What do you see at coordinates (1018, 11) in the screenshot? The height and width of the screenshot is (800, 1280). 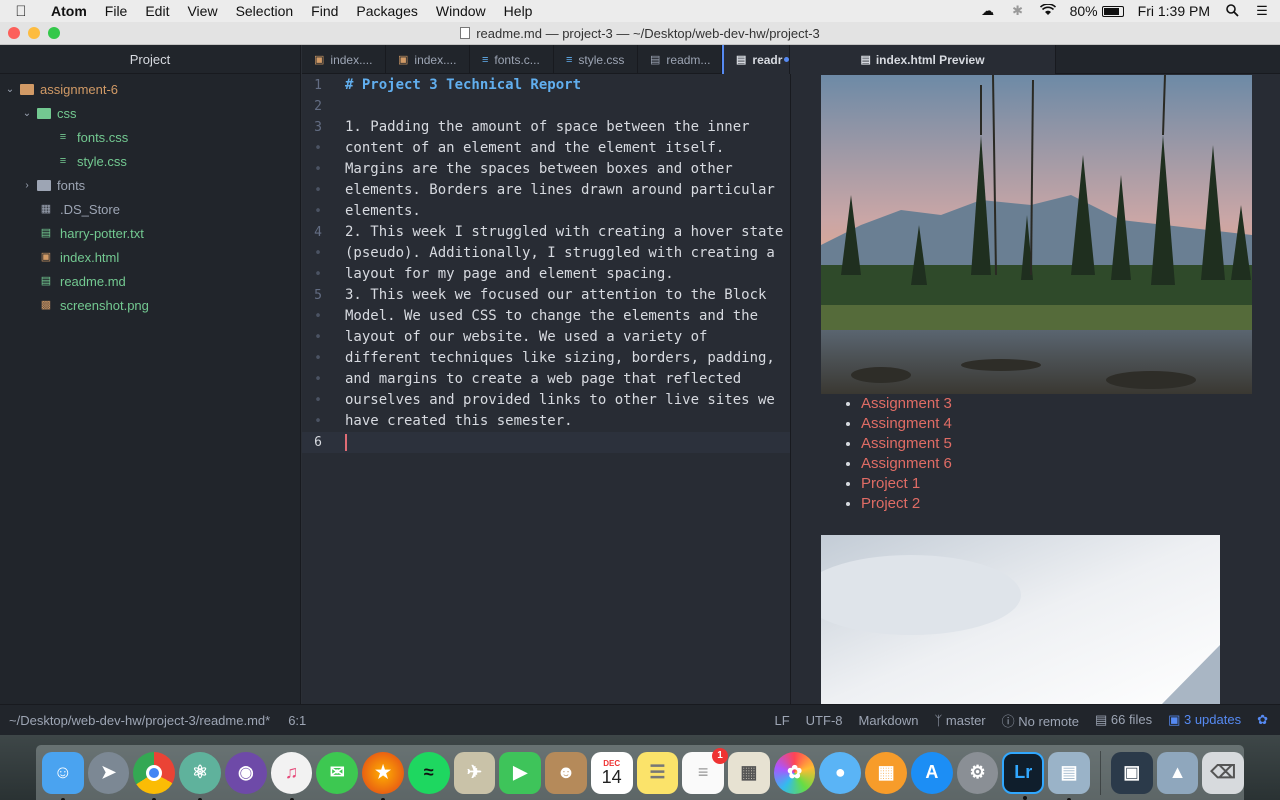 I see `bluetooth-icon: ✱` at bounding box center [1018, 11].